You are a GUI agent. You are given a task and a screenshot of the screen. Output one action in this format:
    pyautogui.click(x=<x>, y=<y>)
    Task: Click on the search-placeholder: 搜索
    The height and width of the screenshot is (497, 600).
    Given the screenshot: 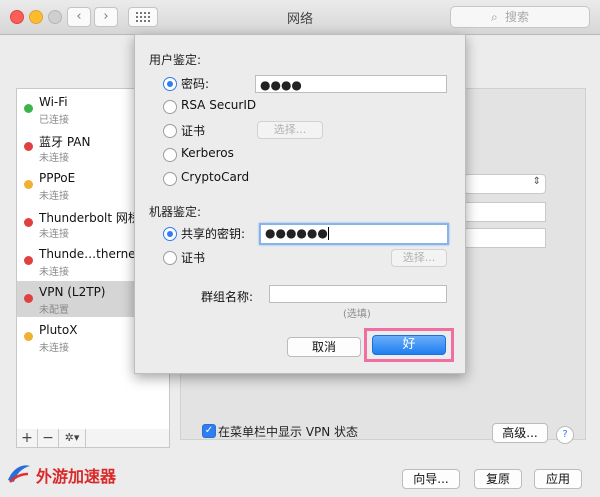 What is the action you would take?
    pyautogui.click(x=517, y=17)
    